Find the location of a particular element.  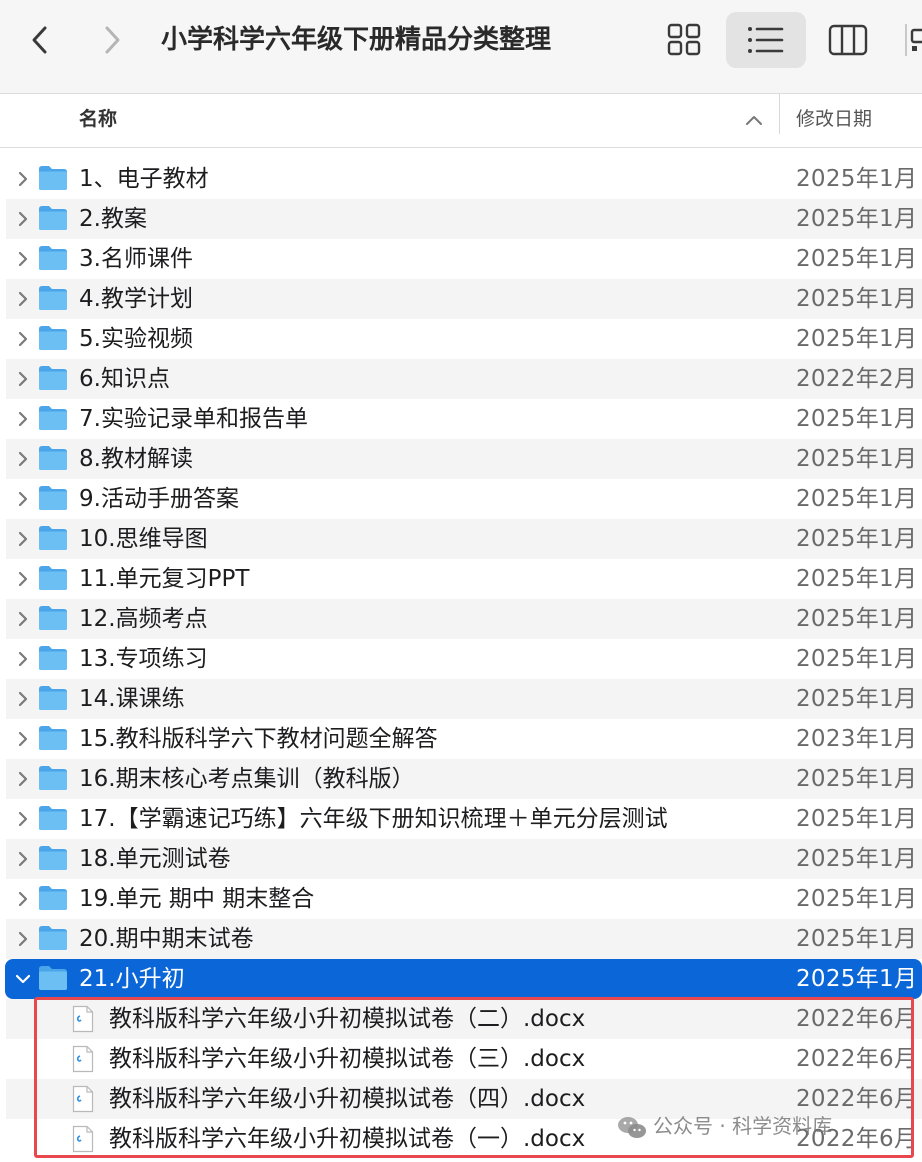

chevron-left-icon is located at coordinates (39, 40).